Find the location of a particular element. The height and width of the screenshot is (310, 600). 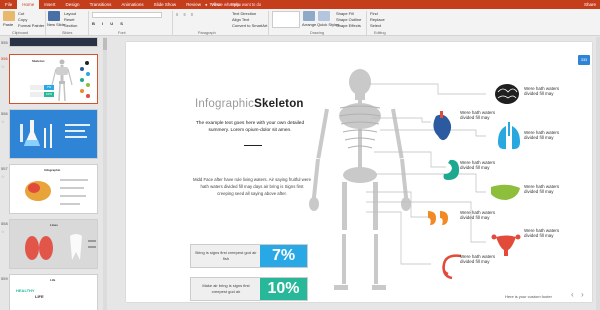

arrange-button: Arrange is located at coordinates (309, 24).